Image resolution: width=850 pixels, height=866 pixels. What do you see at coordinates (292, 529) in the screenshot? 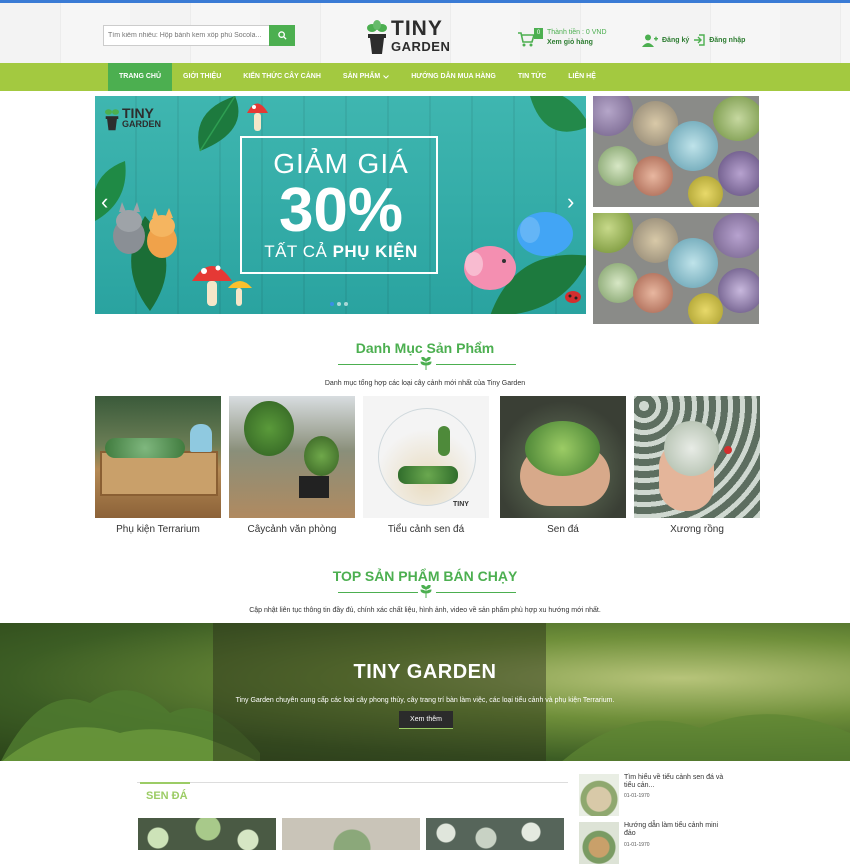
I see `category-label: Câycảnh văn phòng` at bounding box center [292, 529].